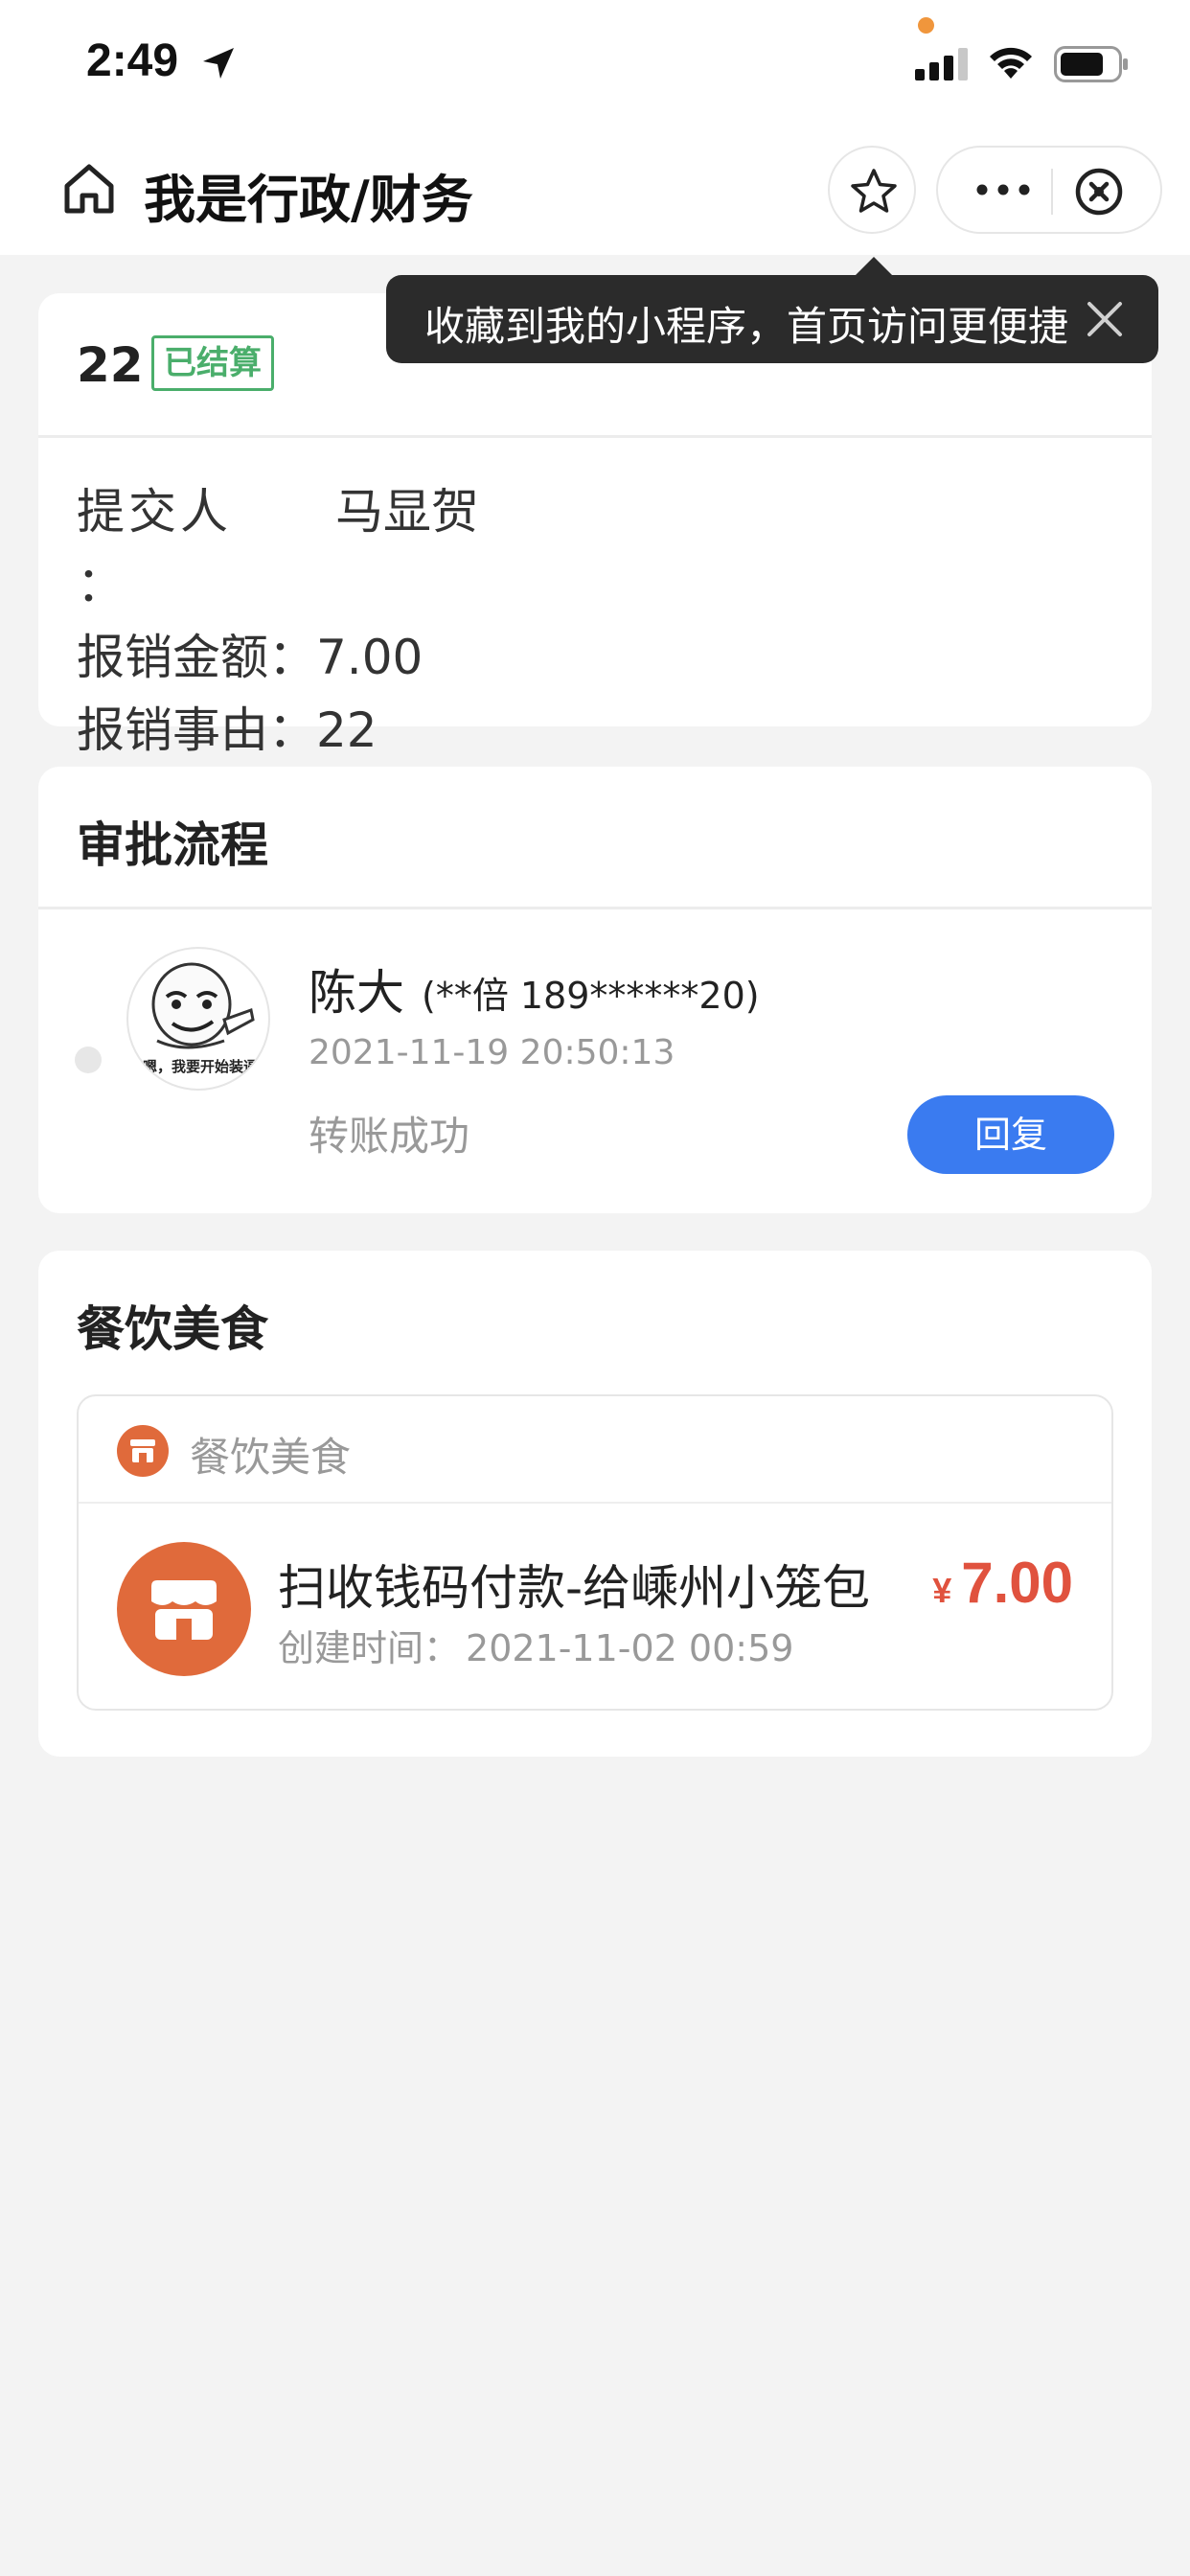  I want to click on expense-title: 餐饮美食, so click(172, 1329).